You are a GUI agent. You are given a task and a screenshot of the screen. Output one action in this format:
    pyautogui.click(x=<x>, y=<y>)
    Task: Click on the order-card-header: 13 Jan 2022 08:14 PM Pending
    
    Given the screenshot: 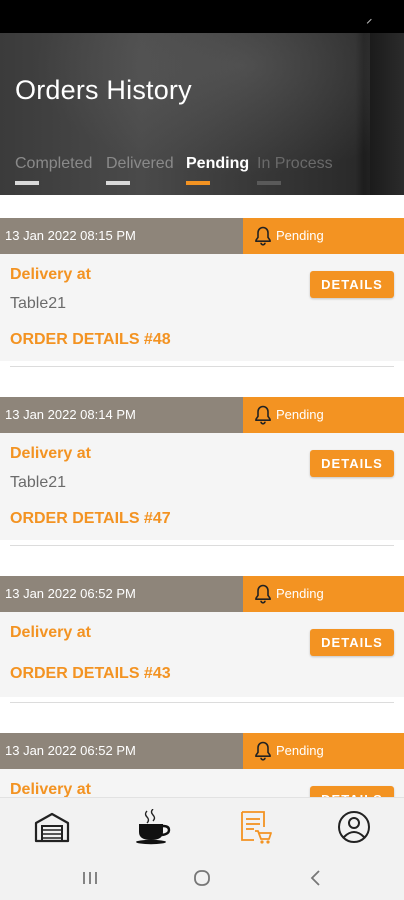 What is the action you would take?
    pyautogui.click(x=202, y=415)
    